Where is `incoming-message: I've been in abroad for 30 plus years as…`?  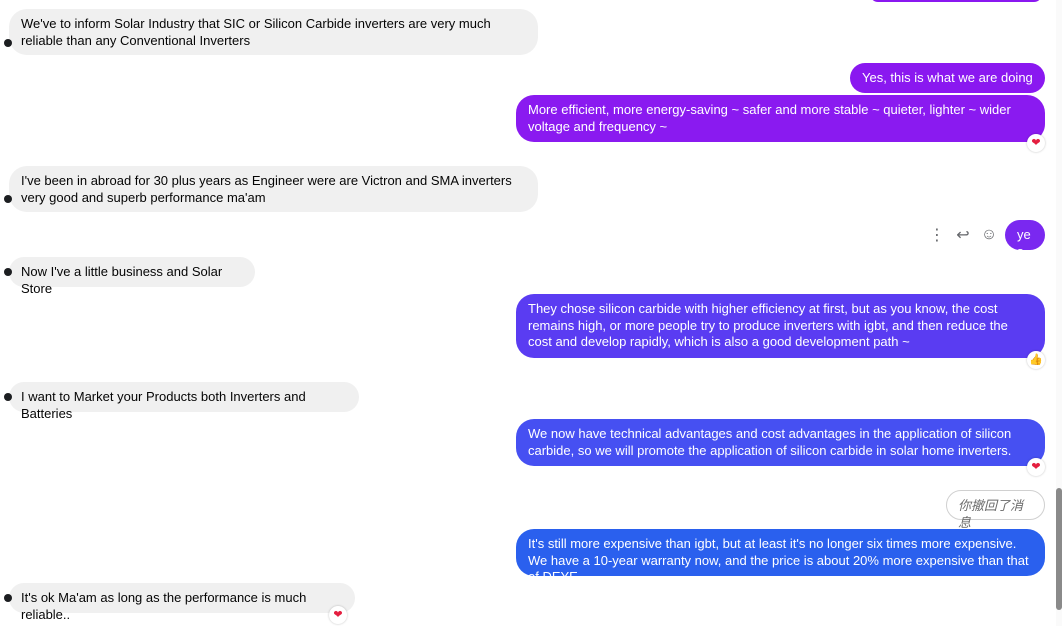
incoming-message: I've been in abroad for 30 plus years as… is located at coordinates (271, 189).